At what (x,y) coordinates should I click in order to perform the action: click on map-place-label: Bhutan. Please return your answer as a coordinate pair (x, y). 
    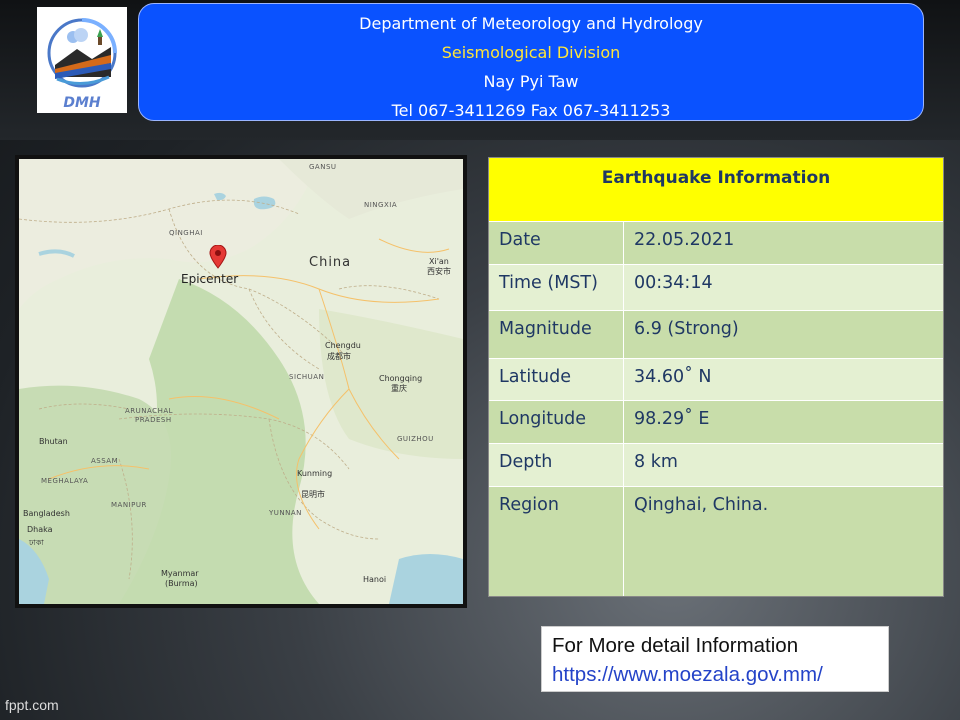
    Looking at the image, I should click on (53, 441).